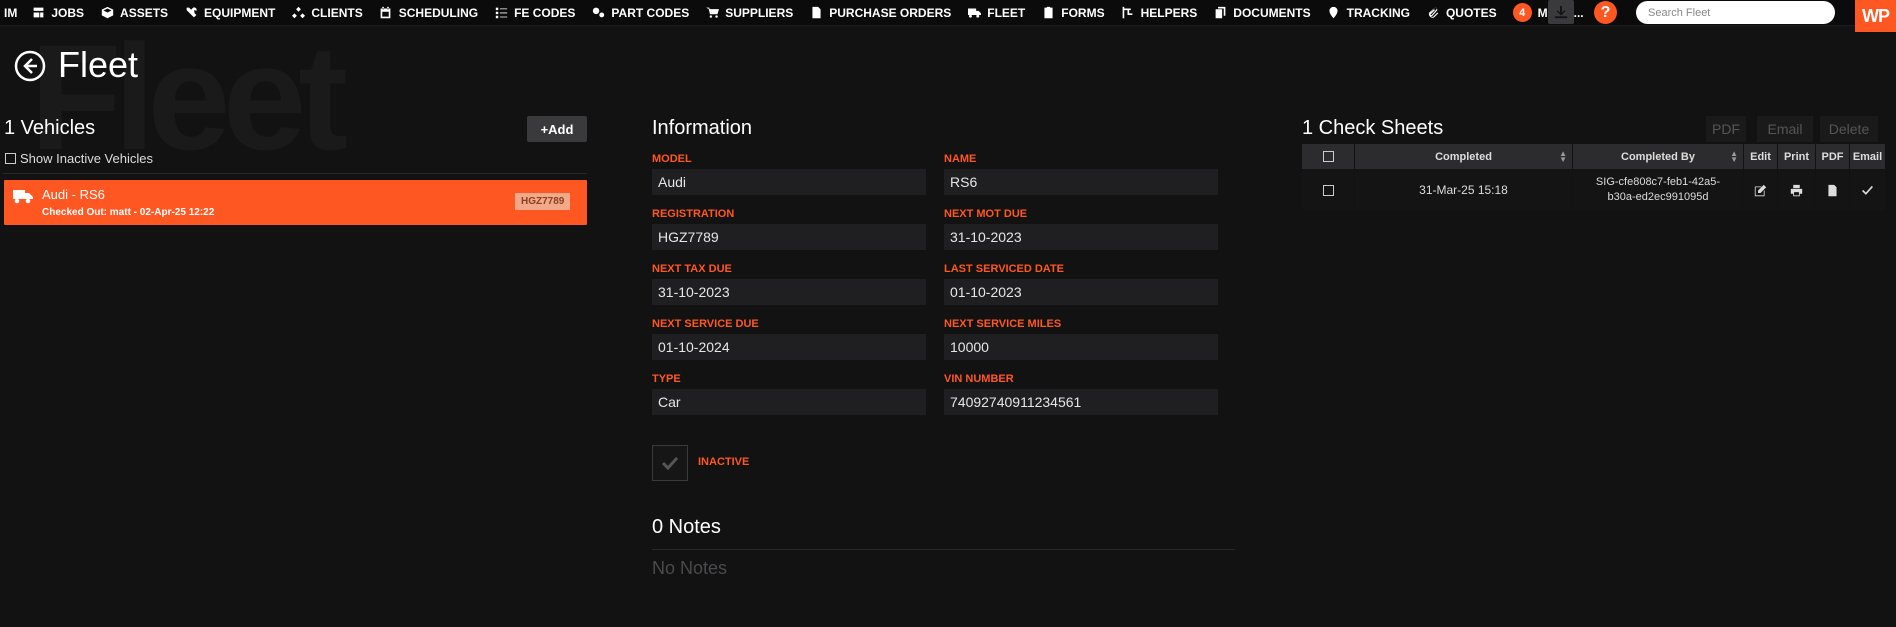  I want to click on row-print-button, so click(1796, 190).